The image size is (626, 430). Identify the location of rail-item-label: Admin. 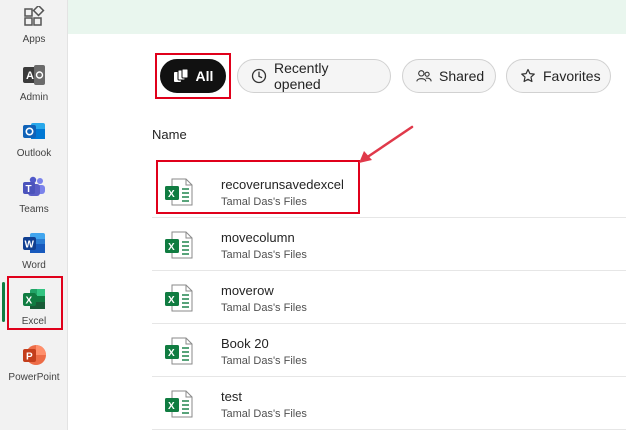
(34, 97).